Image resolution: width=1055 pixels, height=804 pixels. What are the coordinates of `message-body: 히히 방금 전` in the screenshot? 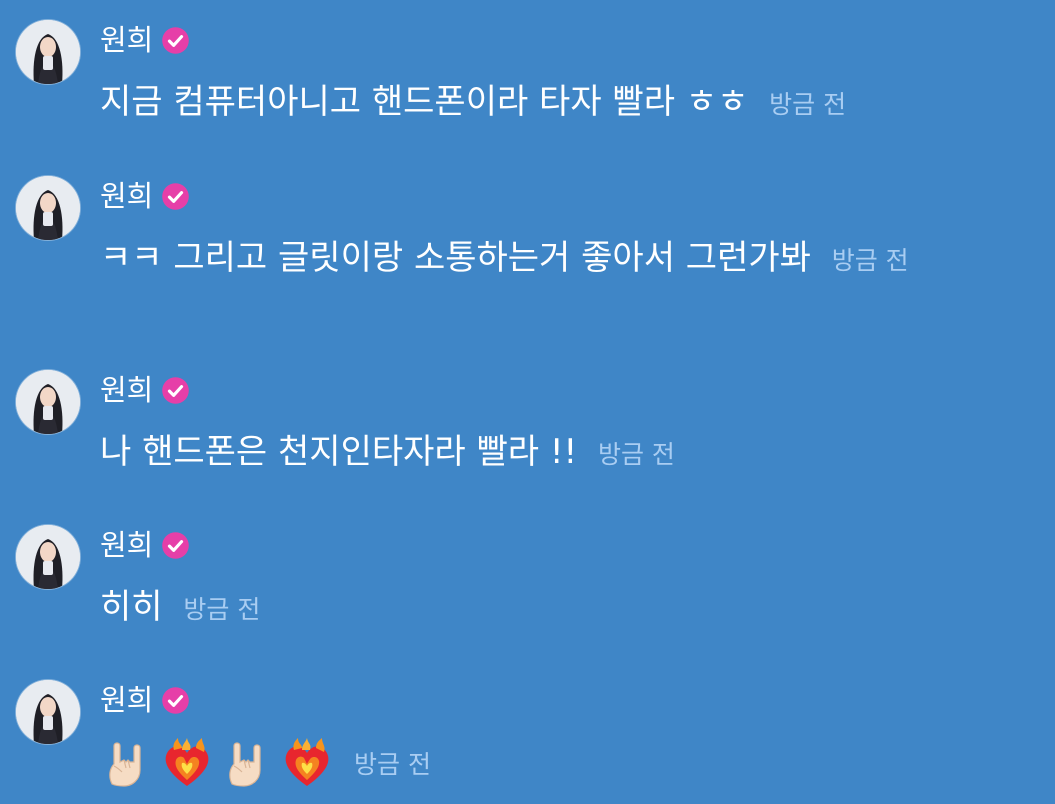 It's located at (550, 608).